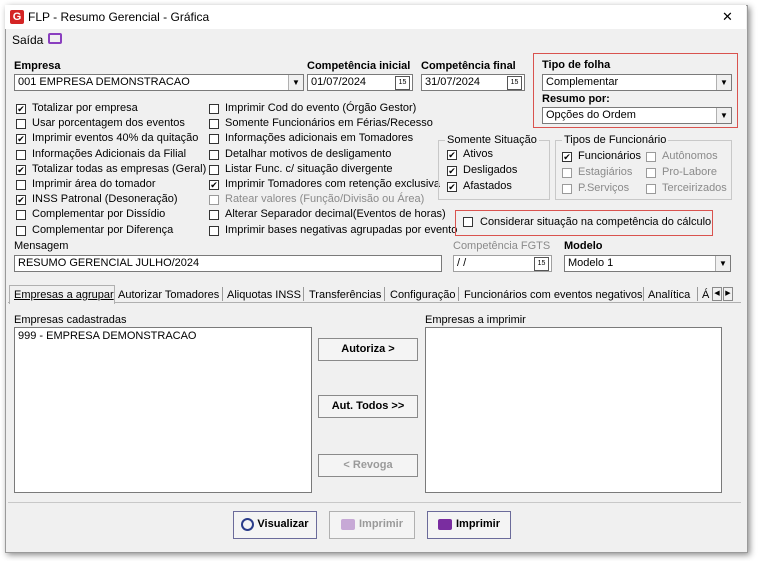  Describe the element at coordinates (468, 222) in the screenshot. I see `considerar-checkbox` at that location.